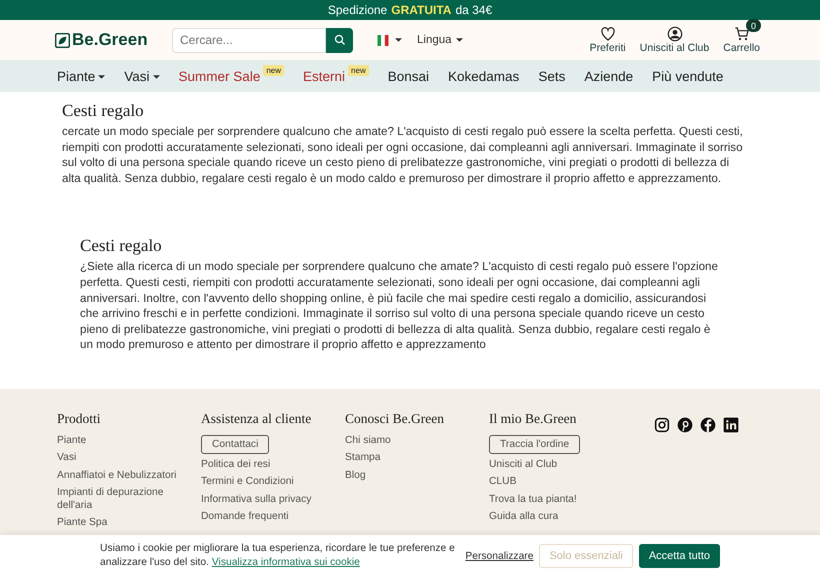 This screenshot has height=577, width=820. I want to click on wishlist-button: Preferiti, so click(608, 40).